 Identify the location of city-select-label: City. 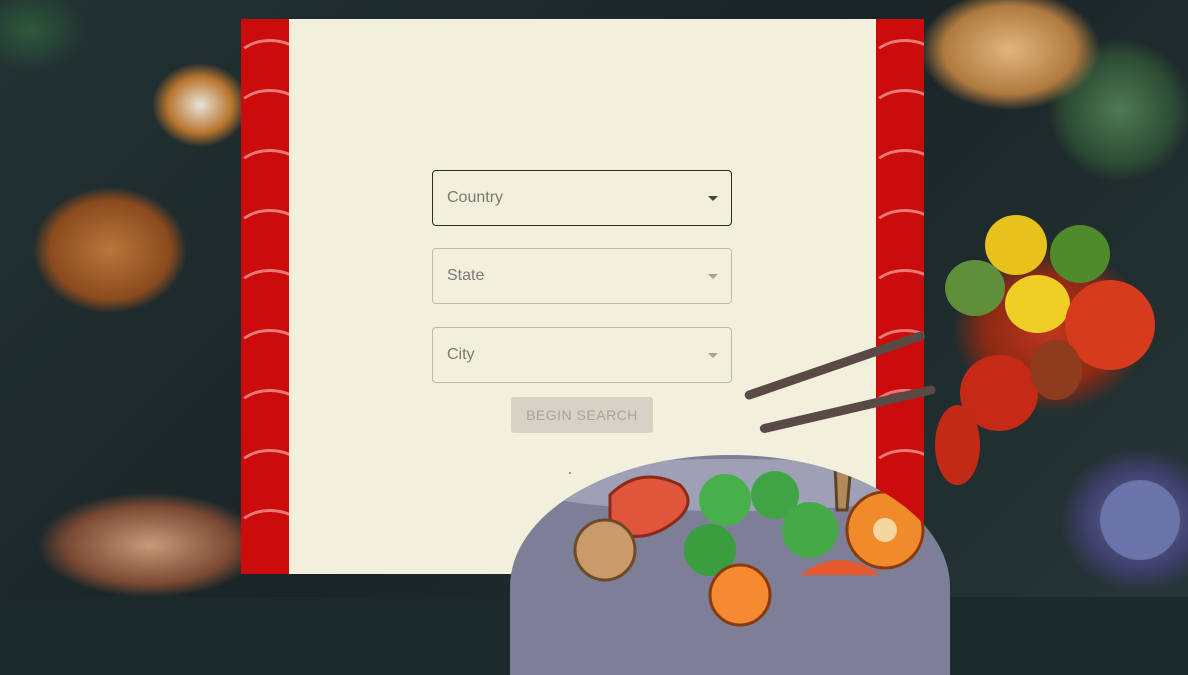
(461, 354).